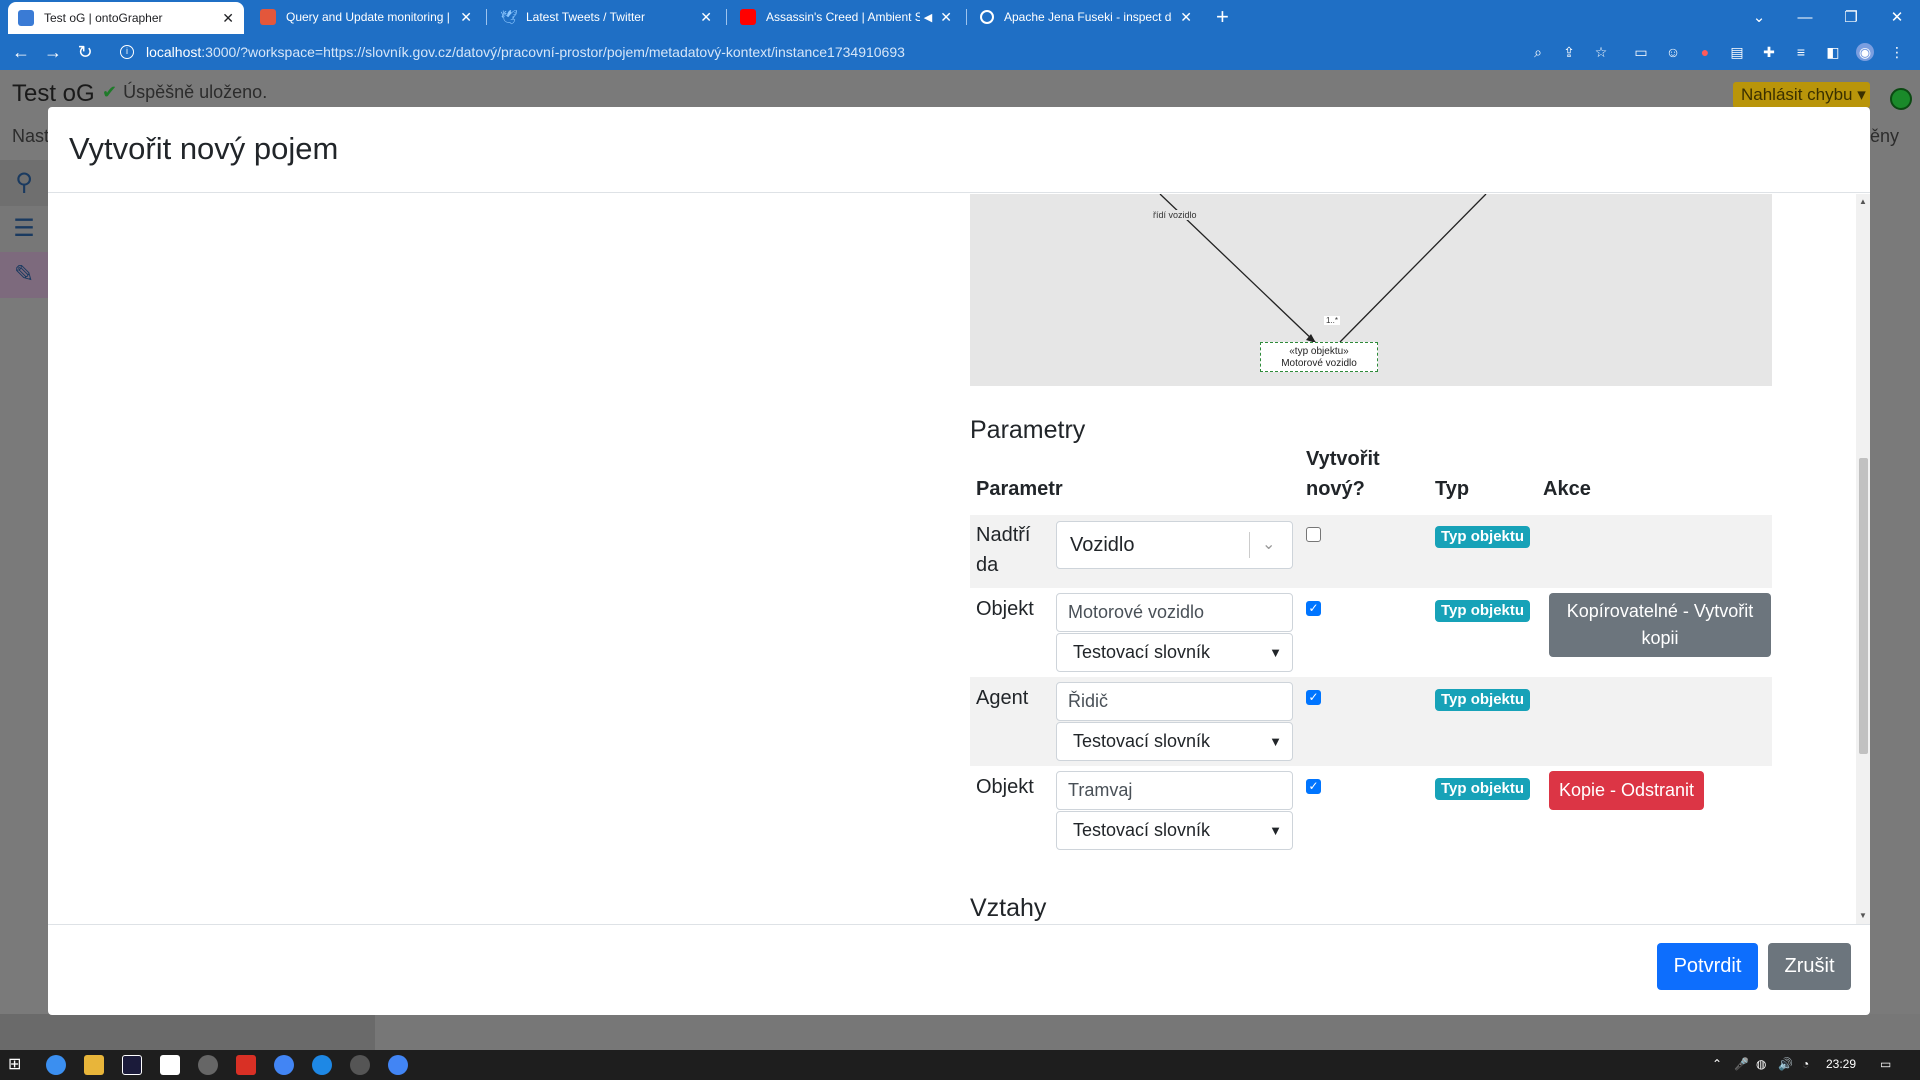 This screenshot has width=1920, height=1080. Describe the element at coordinates (1003, 535) in the screenshot. I see `param-label-line1: Nadtří` at that location.